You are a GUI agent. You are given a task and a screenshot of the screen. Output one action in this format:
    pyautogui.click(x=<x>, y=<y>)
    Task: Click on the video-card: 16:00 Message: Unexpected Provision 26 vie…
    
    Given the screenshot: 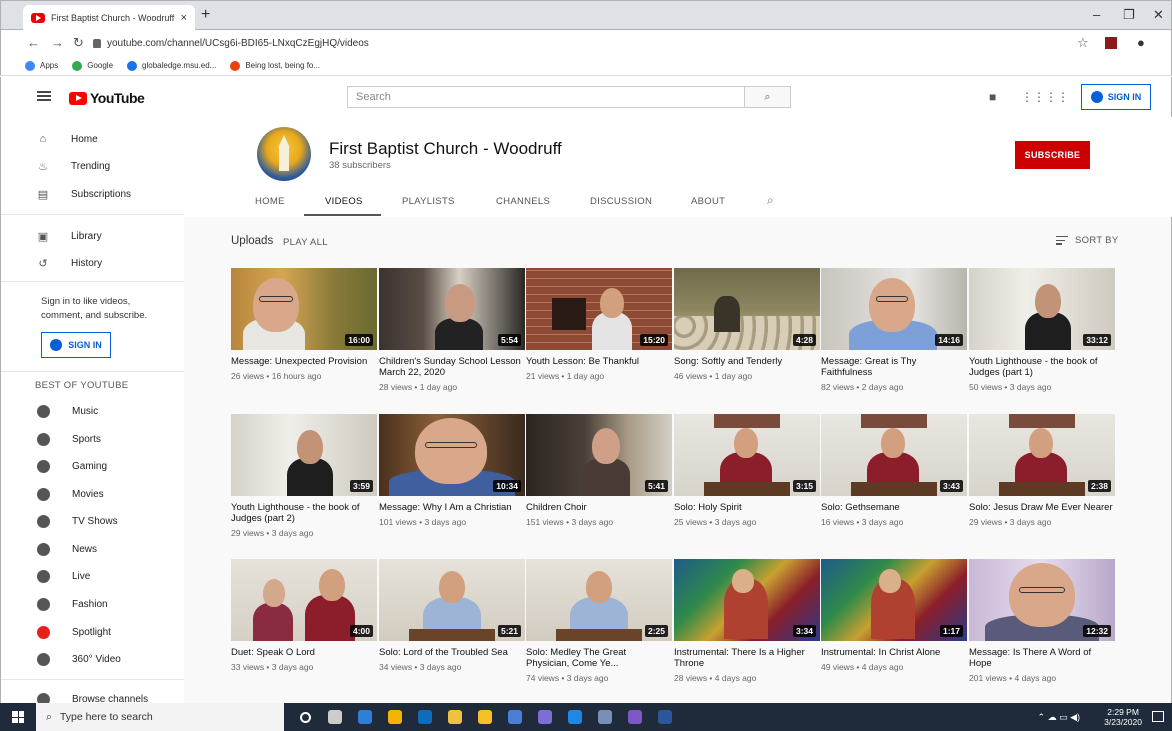 What is the action you would take?
    pyautogui.click(x=304, y=324)
    